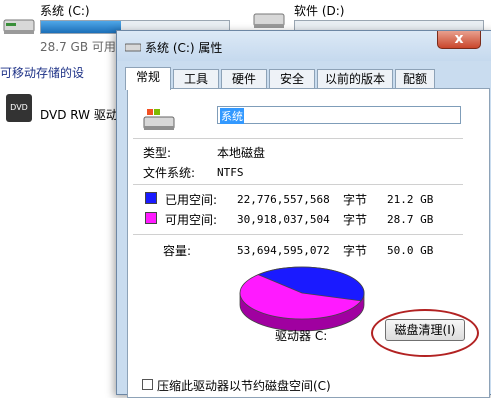 The height and width of the screenshot is (398, 491). I want to click on drive-large-icon, so click(159, 119).